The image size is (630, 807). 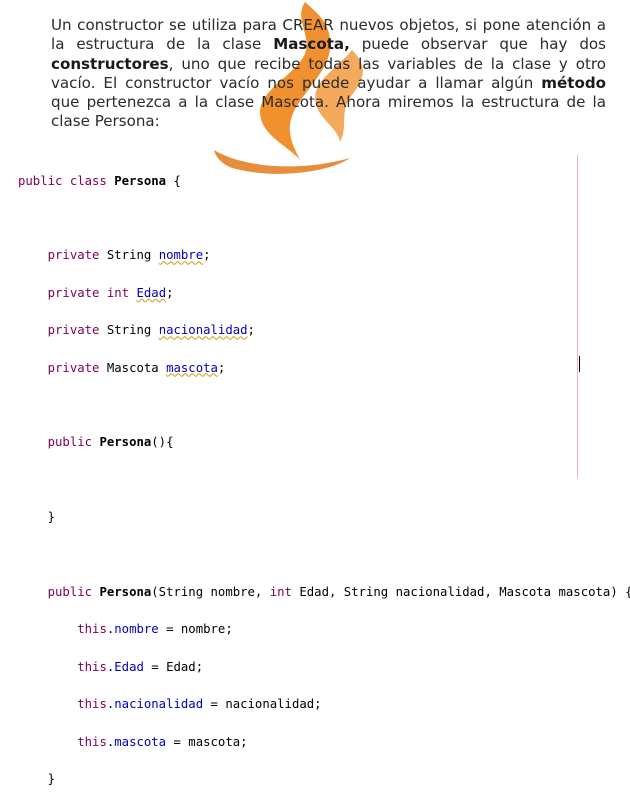 I want to click on paragraph-text: puede observar que hay dos, so click(x=477, y=44).